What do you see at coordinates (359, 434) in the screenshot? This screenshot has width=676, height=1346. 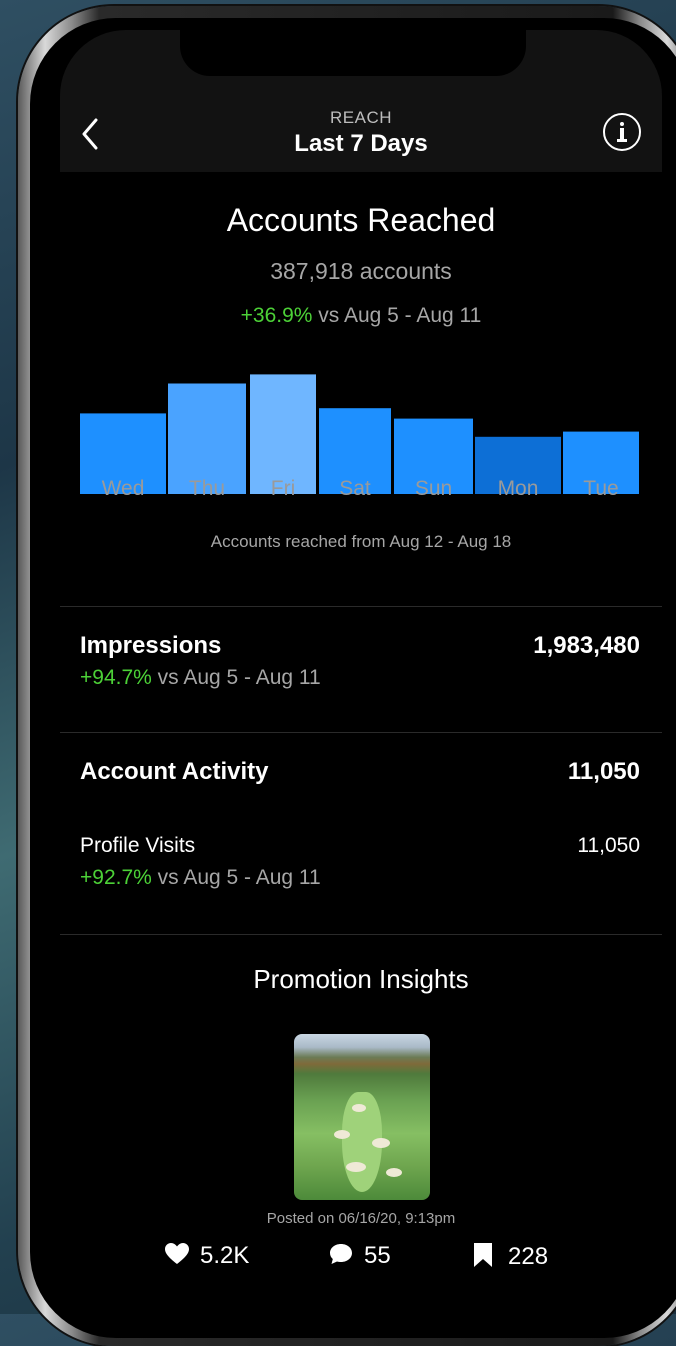 I see `reach-bar-chart` at bounding box center [359, 434].